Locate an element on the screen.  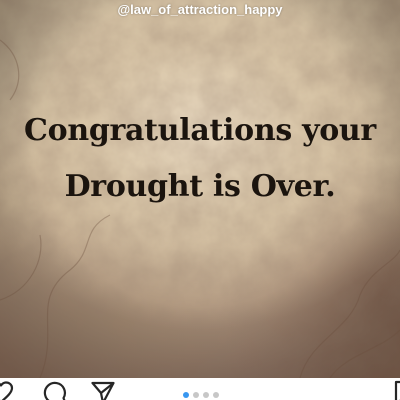
quote-line-2: Drought is Over. is located at coordinates (200, 186).